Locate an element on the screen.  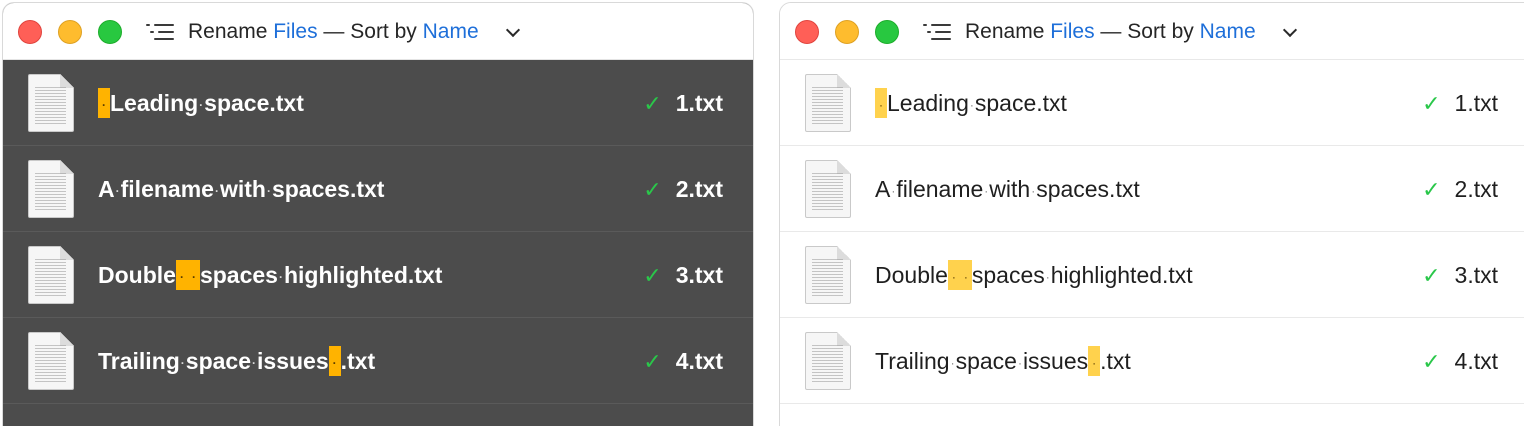
list-icon is located at coordinates (160, 32).